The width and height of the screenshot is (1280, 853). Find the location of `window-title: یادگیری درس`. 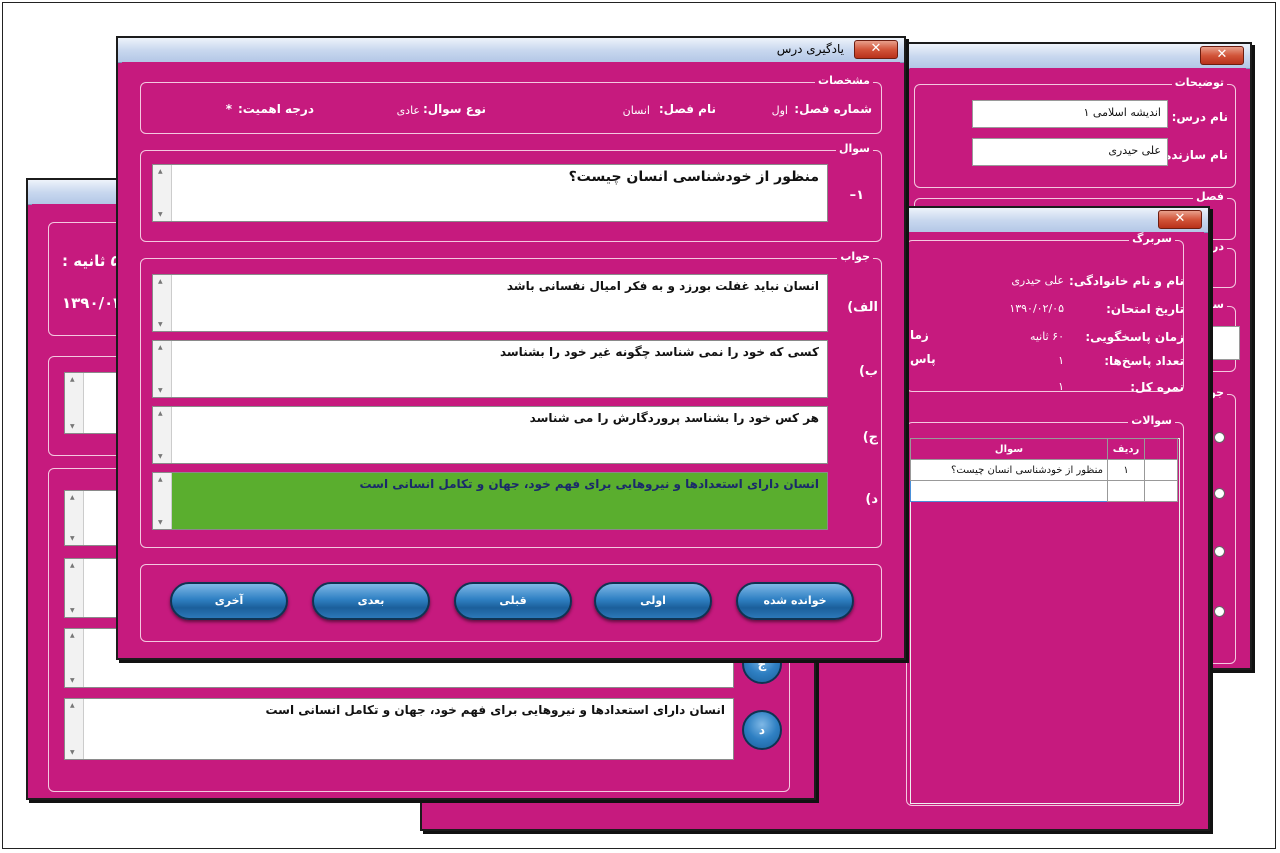

window-title: یادگیری درس is located at coordinates (810, 49).